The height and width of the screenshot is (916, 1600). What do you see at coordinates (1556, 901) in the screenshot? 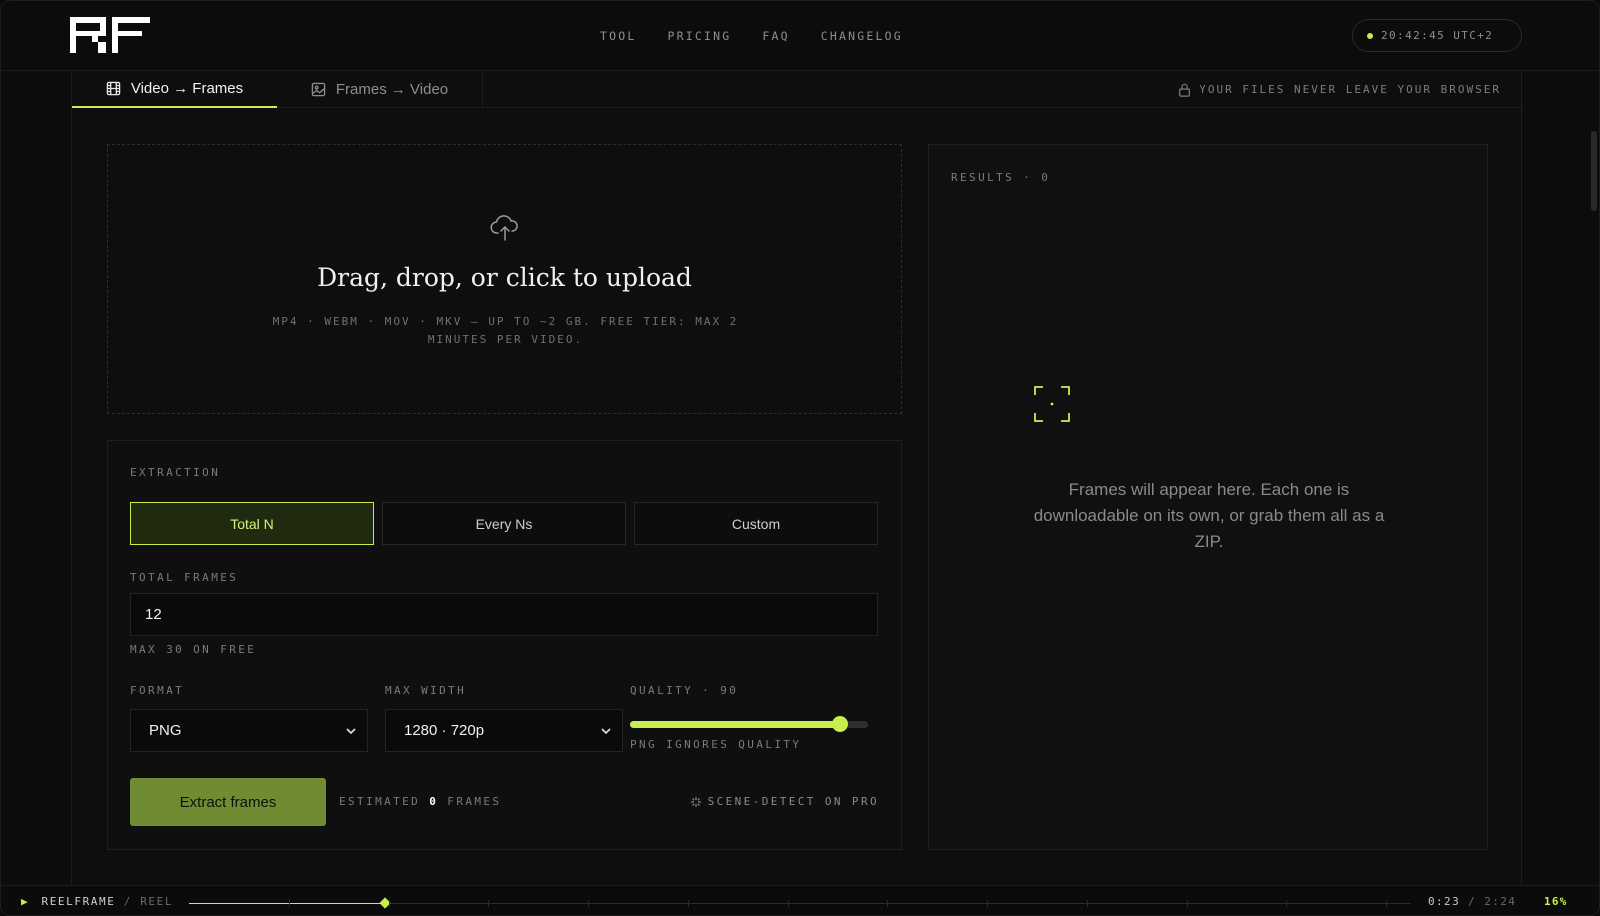
I see `progress-percent: 16%` at bounding box center [1556, 901].